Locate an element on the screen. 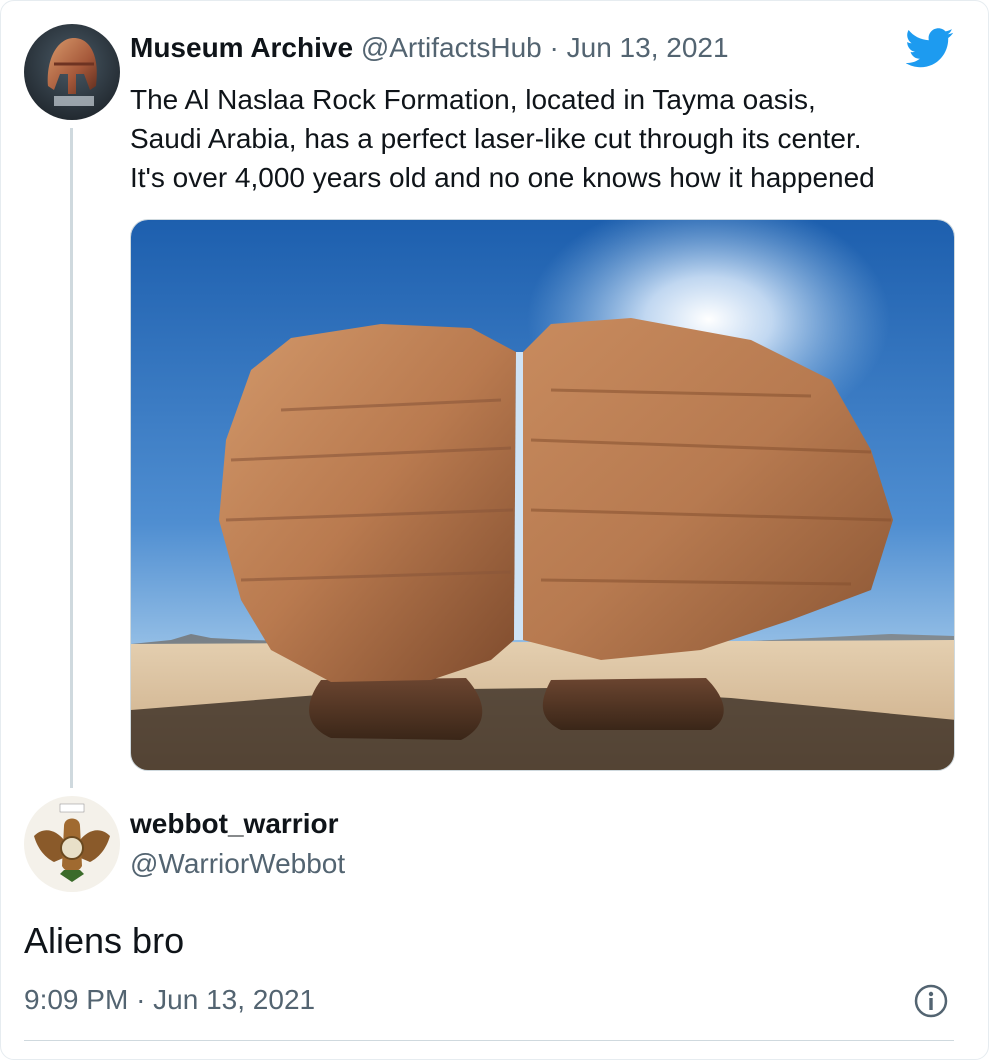  reply-time: 9:09 PM is located at coordinates (76, 999).